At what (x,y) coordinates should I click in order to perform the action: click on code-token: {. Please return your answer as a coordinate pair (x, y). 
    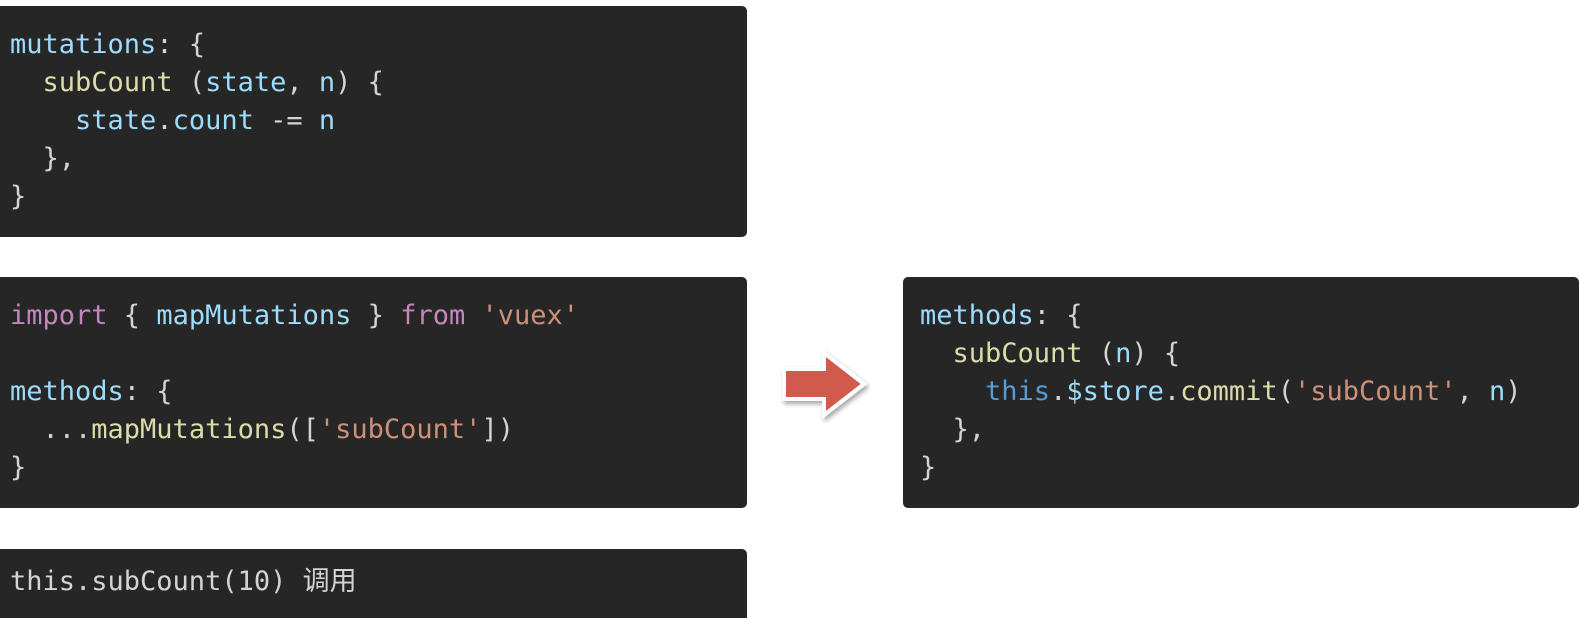
    Looking at the image, I should click on (132, 315).